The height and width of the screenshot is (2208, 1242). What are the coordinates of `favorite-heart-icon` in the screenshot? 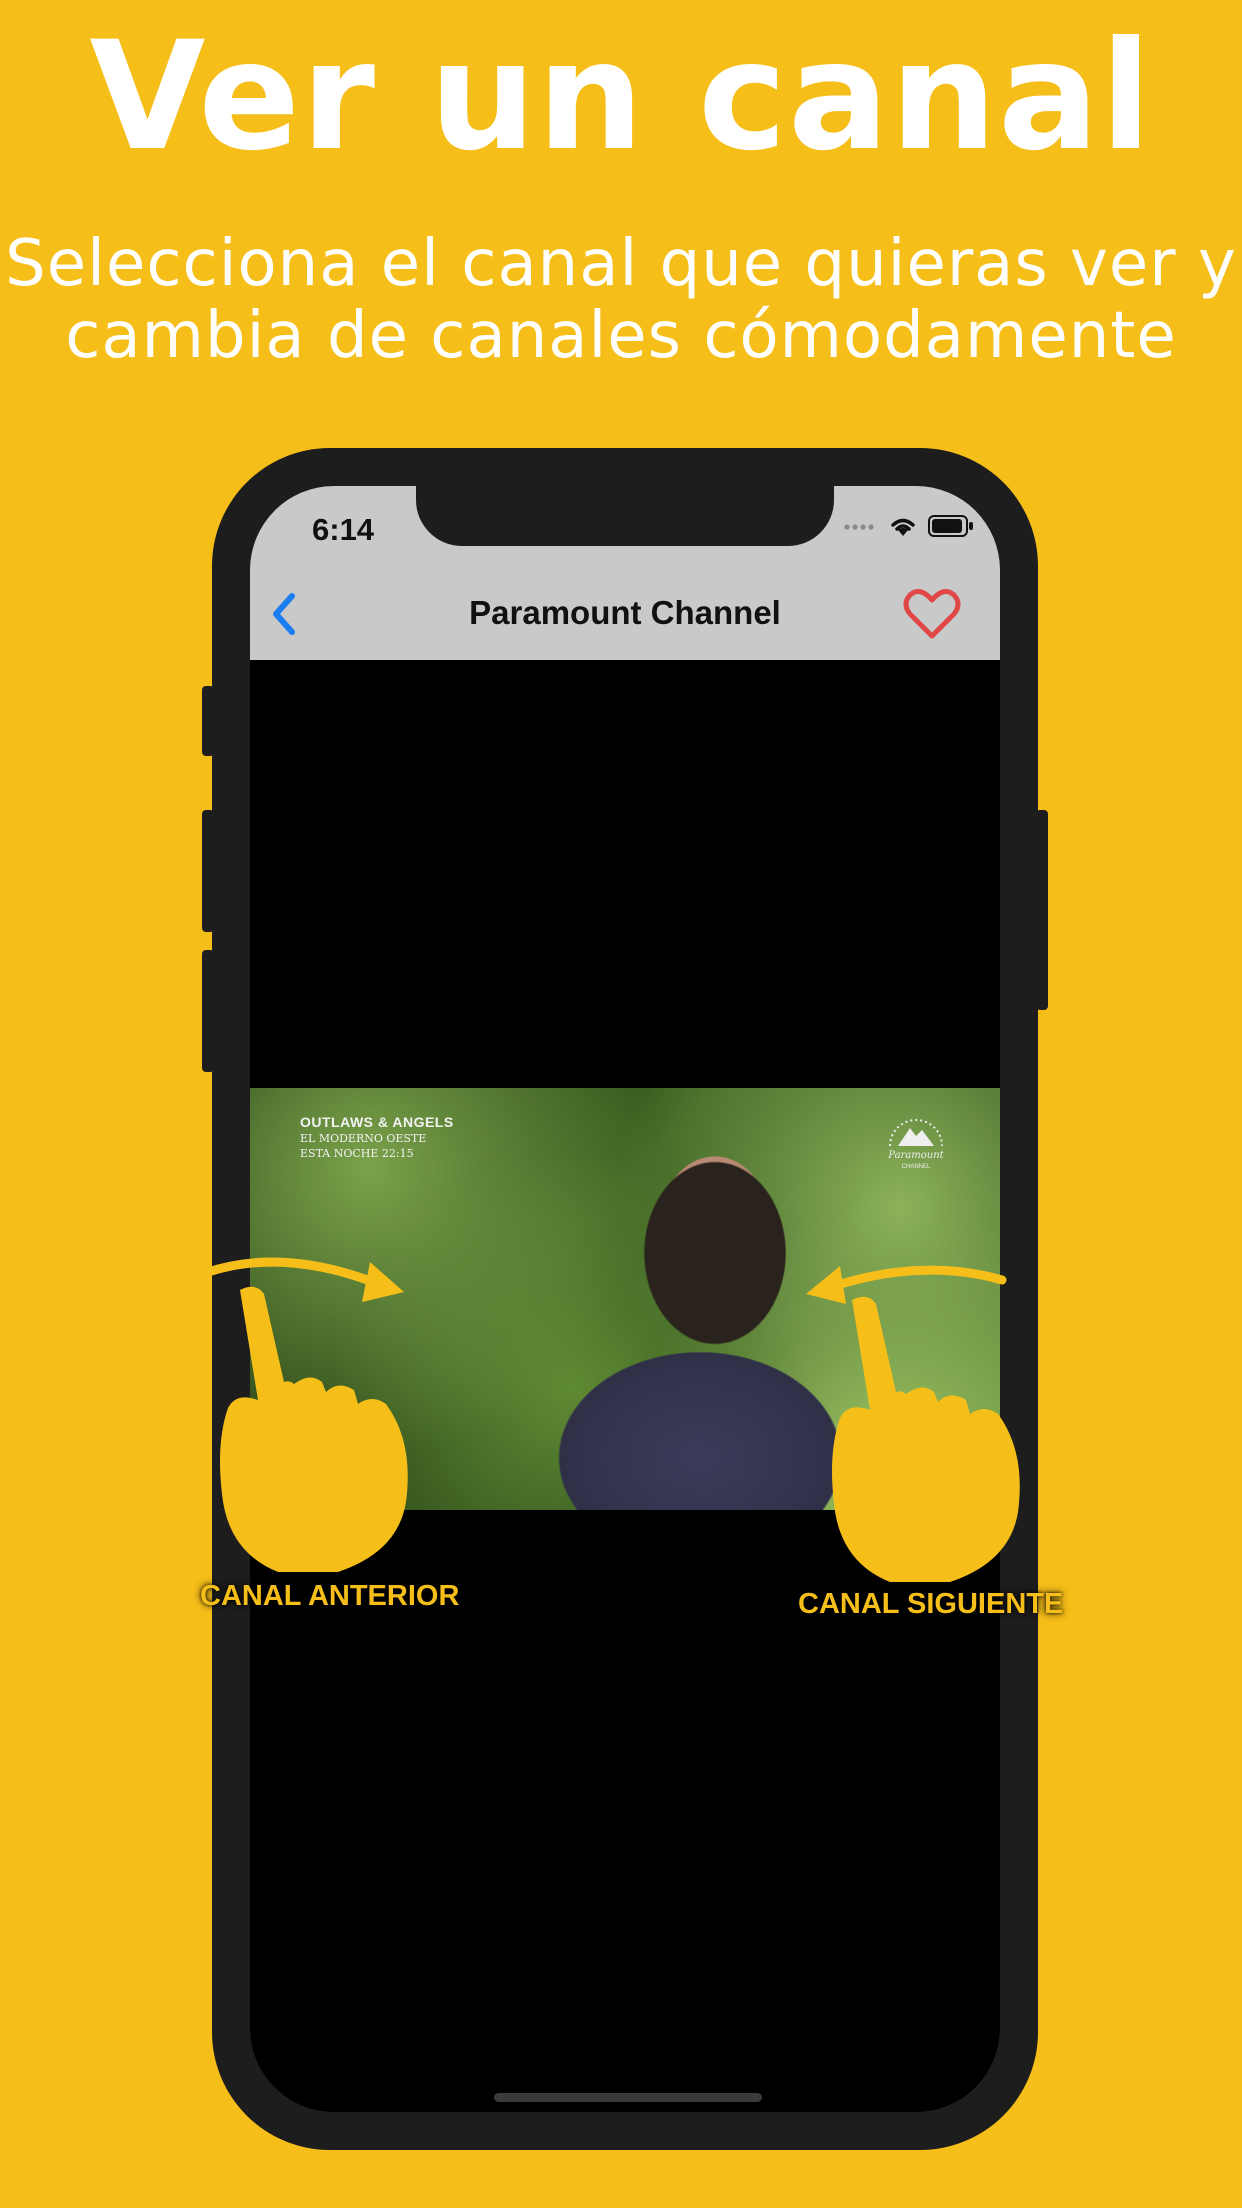 It's located at (932, 614).